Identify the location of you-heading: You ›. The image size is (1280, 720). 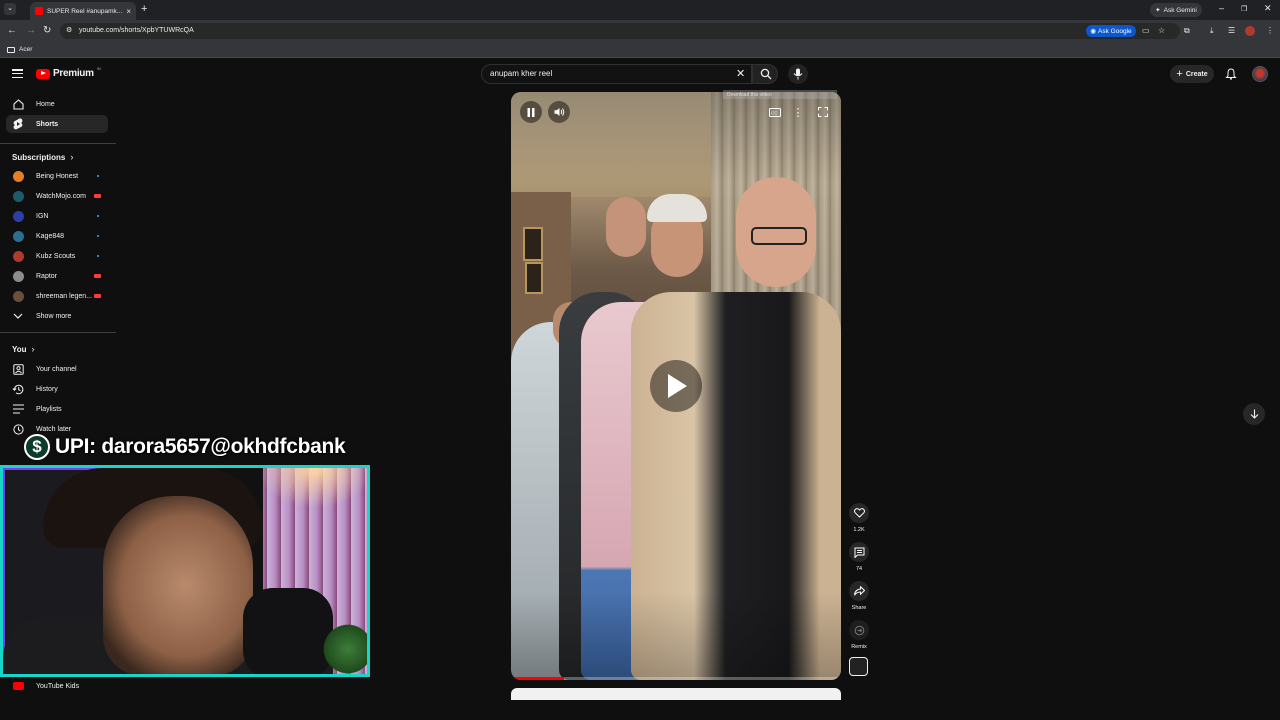
(23, 349).